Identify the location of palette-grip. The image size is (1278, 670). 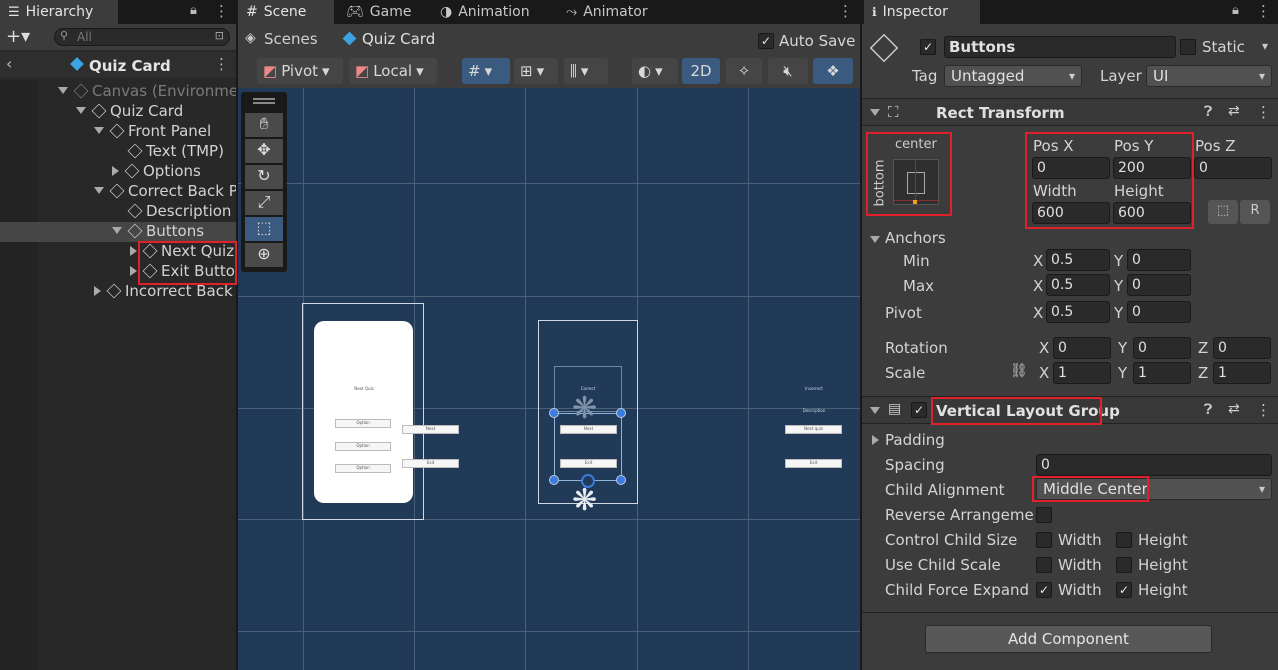
(264, 101).